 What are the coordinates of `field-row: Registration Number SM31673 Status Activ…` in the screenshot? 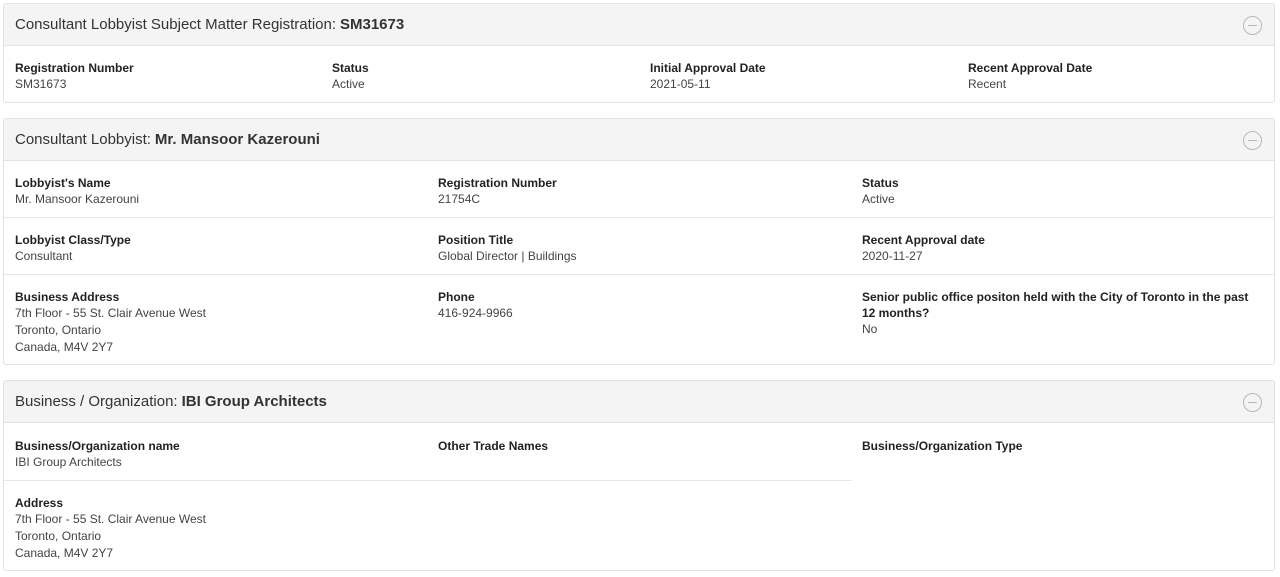 It's located at (639, 74).